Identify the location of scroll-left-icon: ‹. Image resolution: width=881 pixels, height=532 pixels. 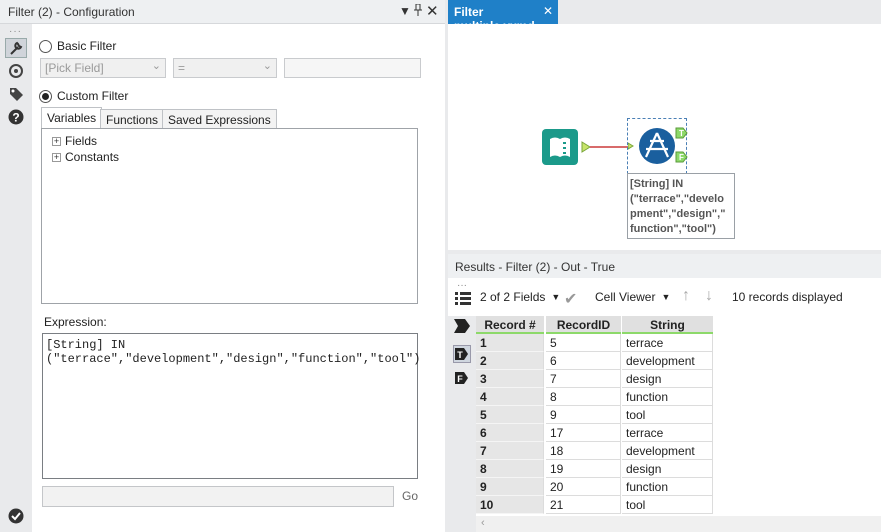
(483, 523).